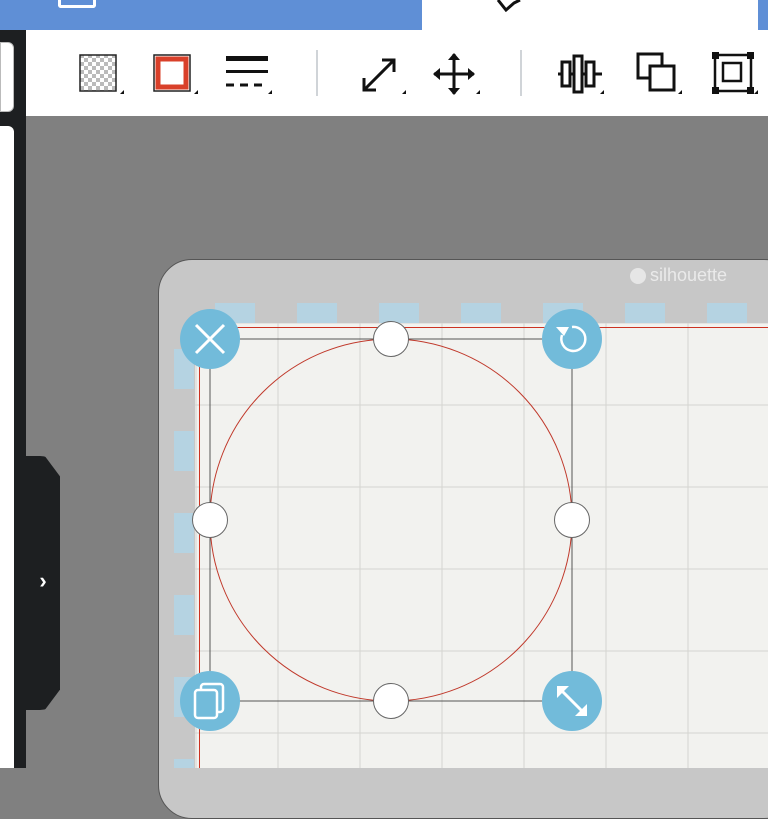  I want to click on close-icon, so click(210, 339).